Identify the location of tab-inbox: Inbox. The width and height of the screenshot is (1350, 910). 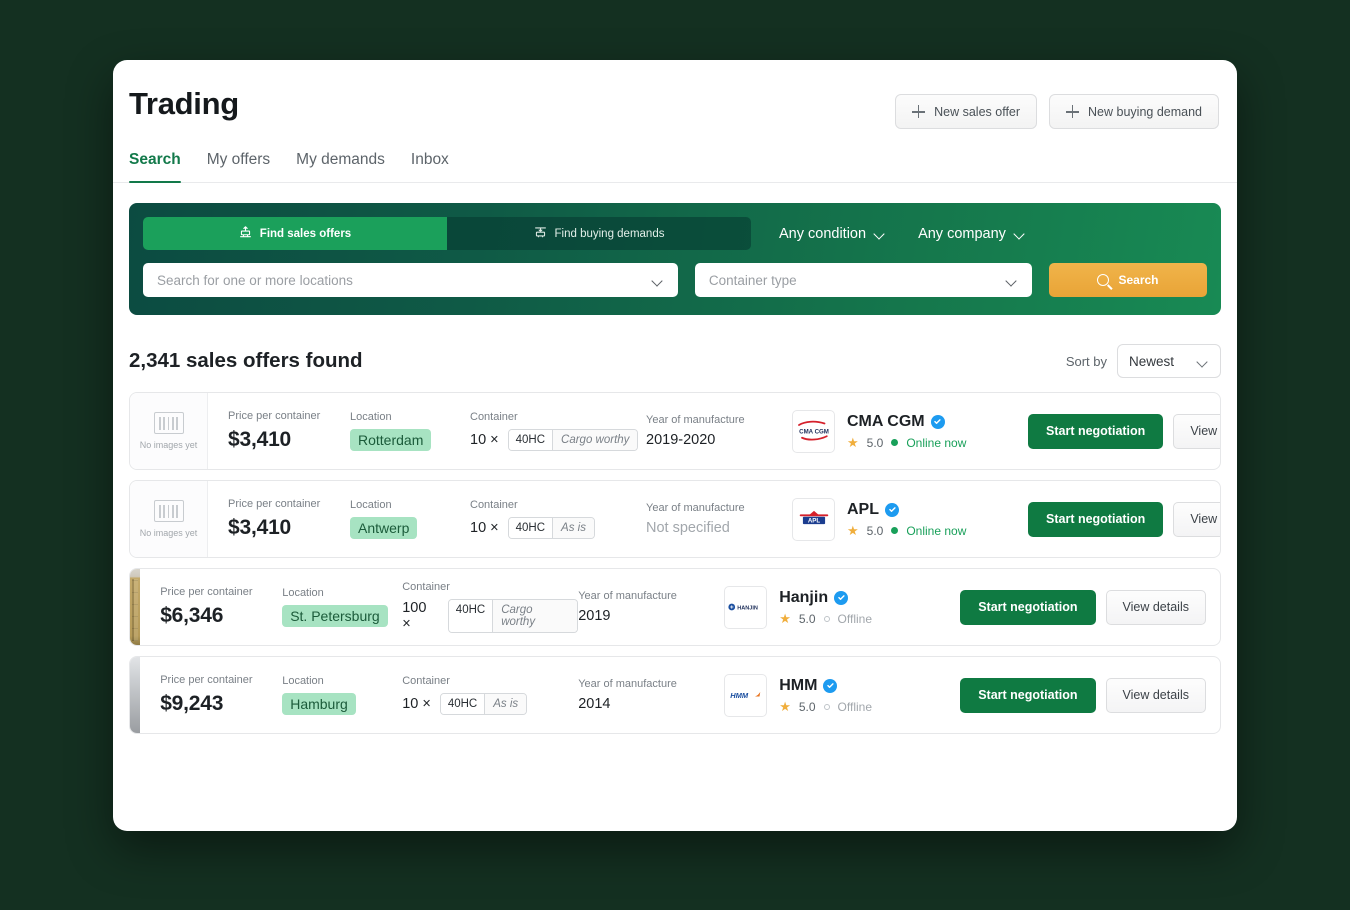
(430, 166).